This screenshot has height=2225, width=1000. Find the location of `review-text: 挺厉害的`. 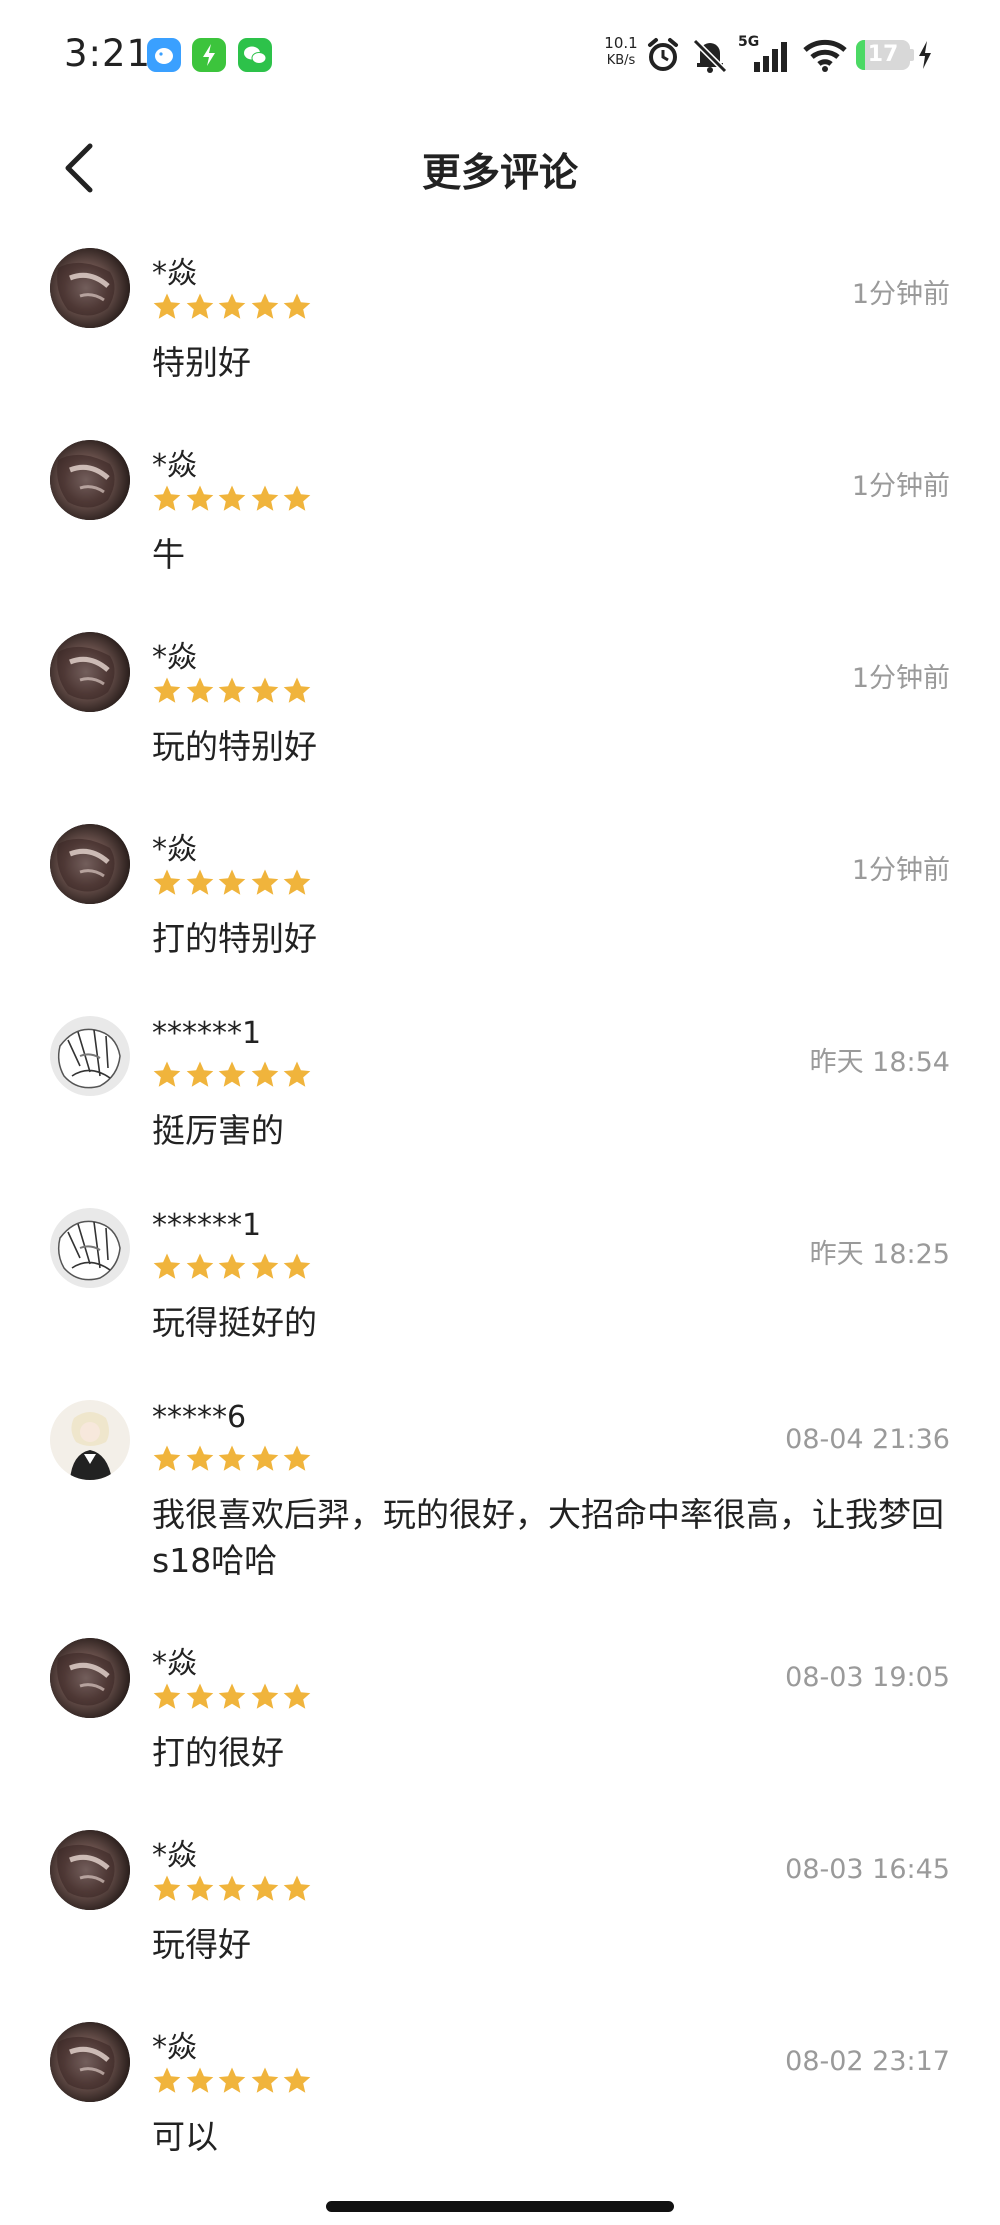

review-text: 挺厉害的 is located at coordinates (218, 1130).